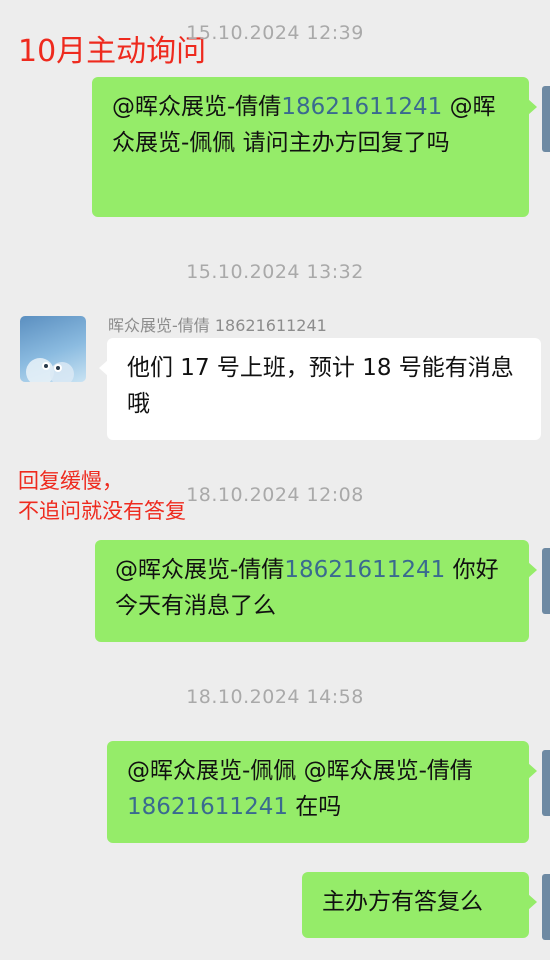 The image size is (550, 960). Describe the element at coordinates (53, 349) in the screenshot. I see `avatar` at that location.